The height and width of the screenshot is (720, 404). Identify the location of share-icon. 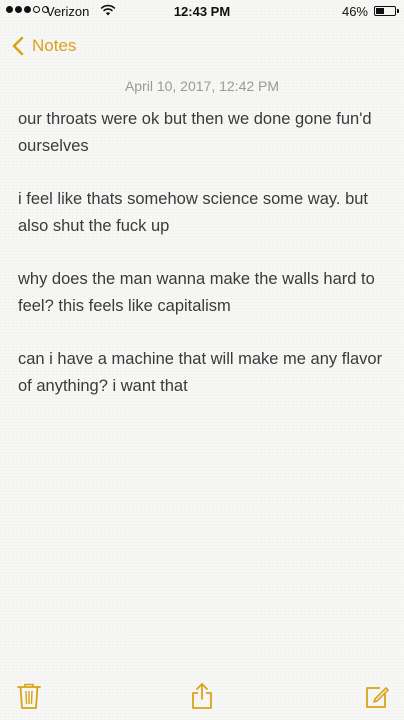
(202, 696).